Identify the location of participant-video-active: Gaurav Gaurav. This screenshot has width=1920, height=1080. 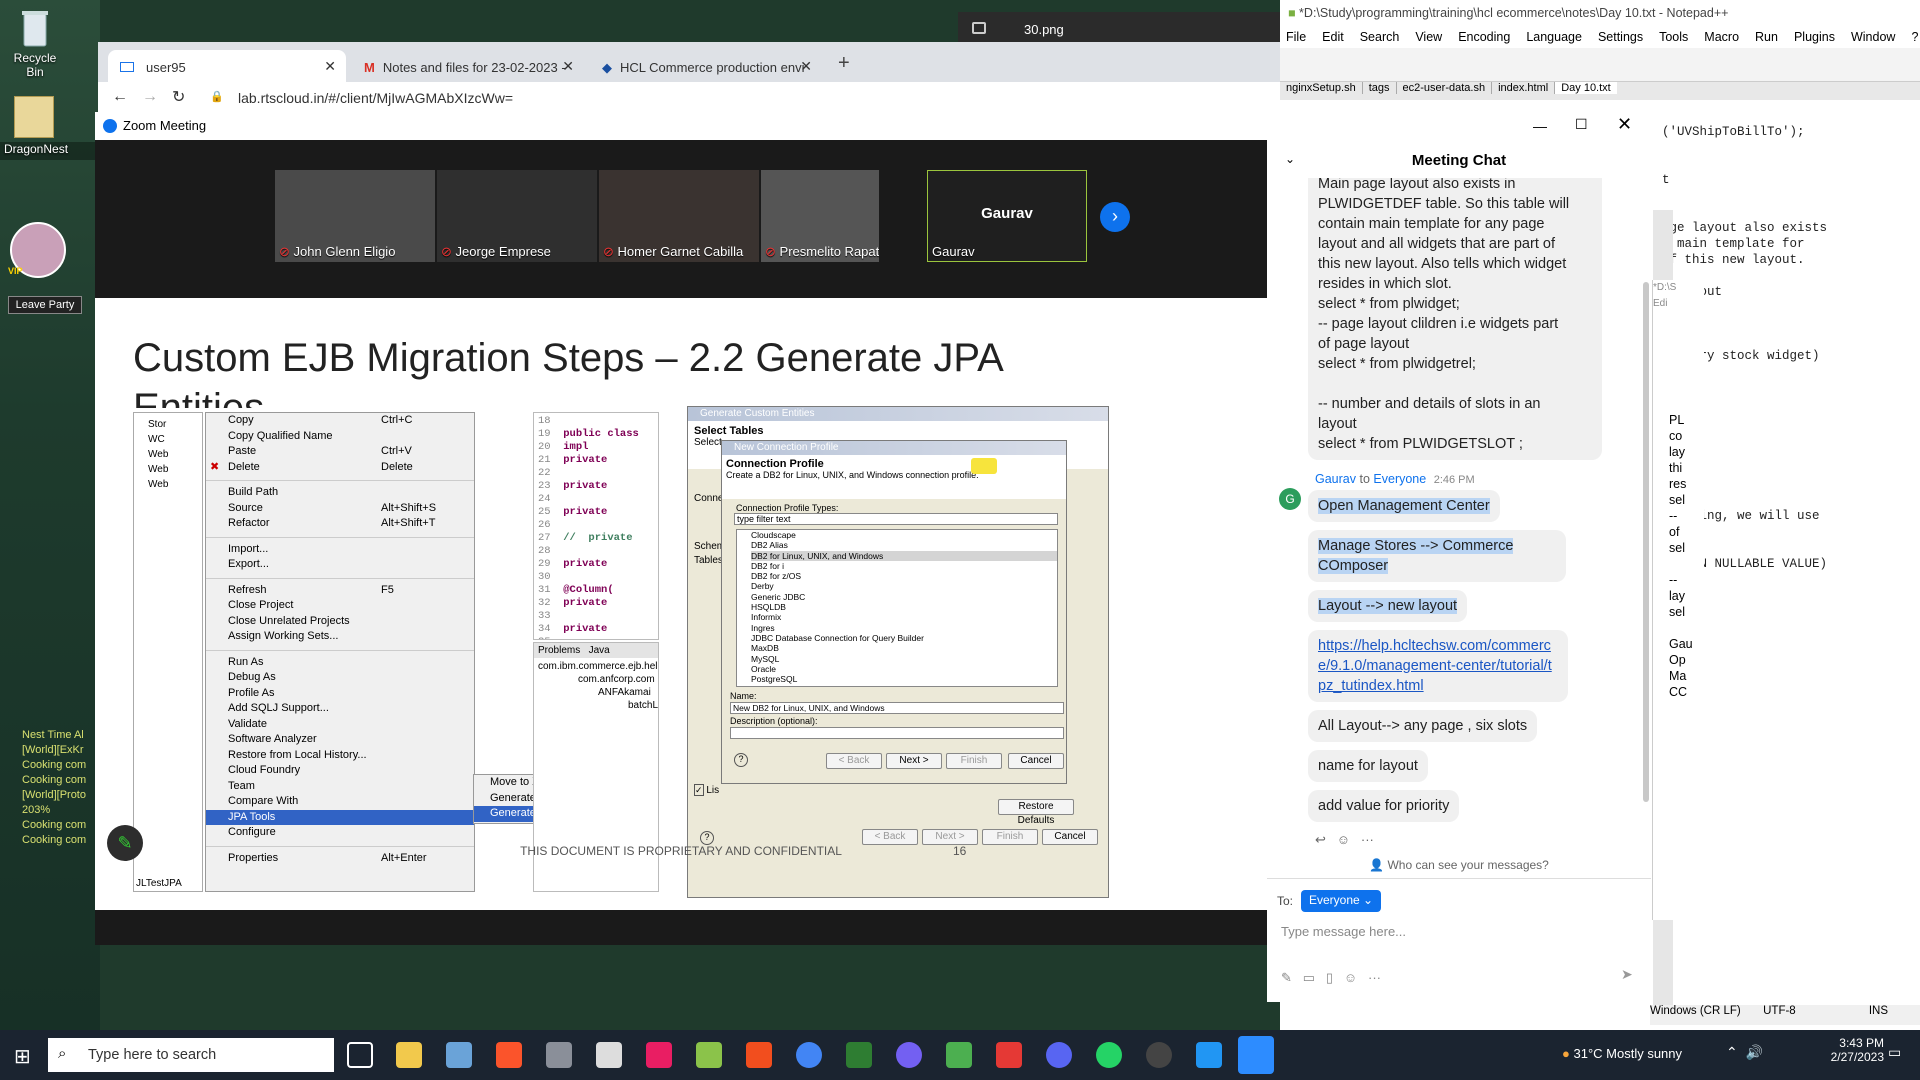
(1007, 216).